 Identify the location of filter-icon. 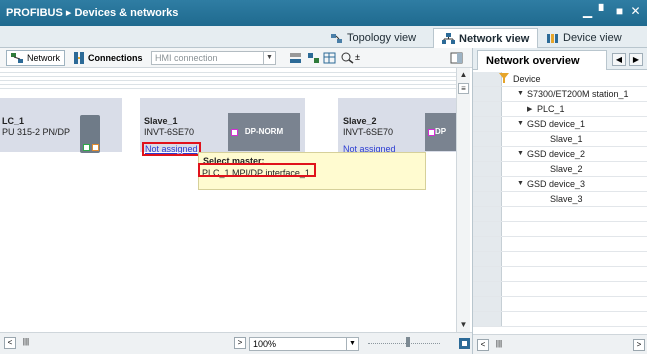
(504, 79).